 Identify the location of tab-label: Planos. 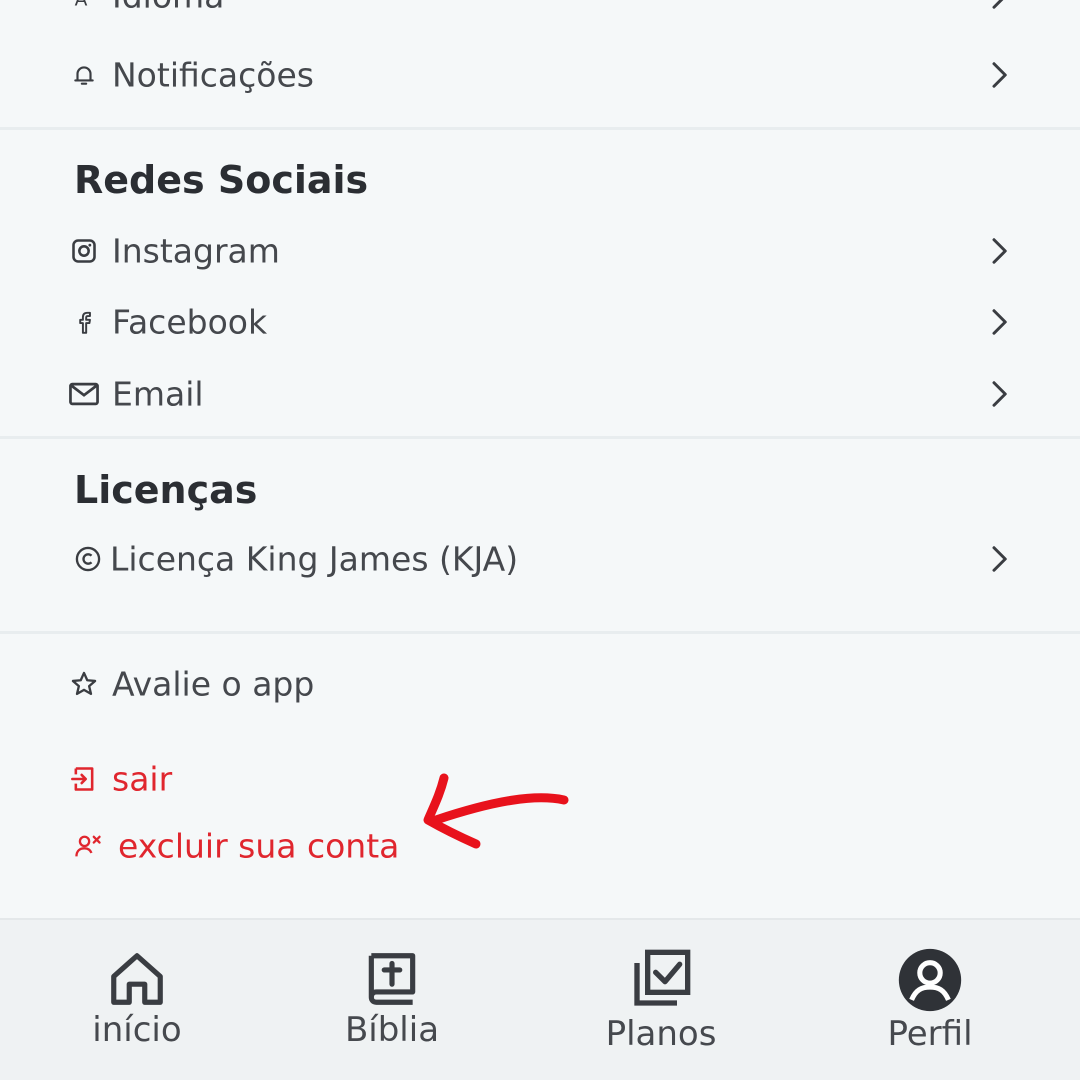
(661, 1034).